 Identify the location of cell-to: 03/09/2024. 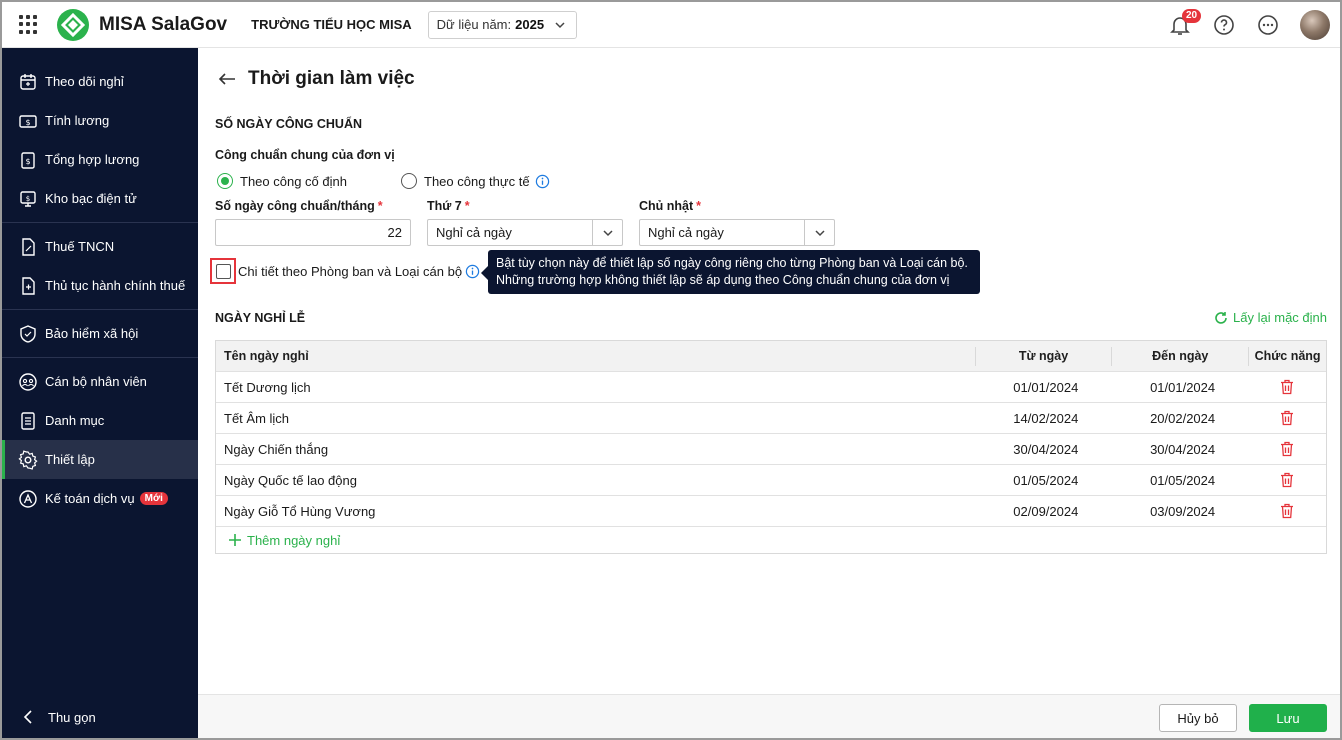
(1183, 511).